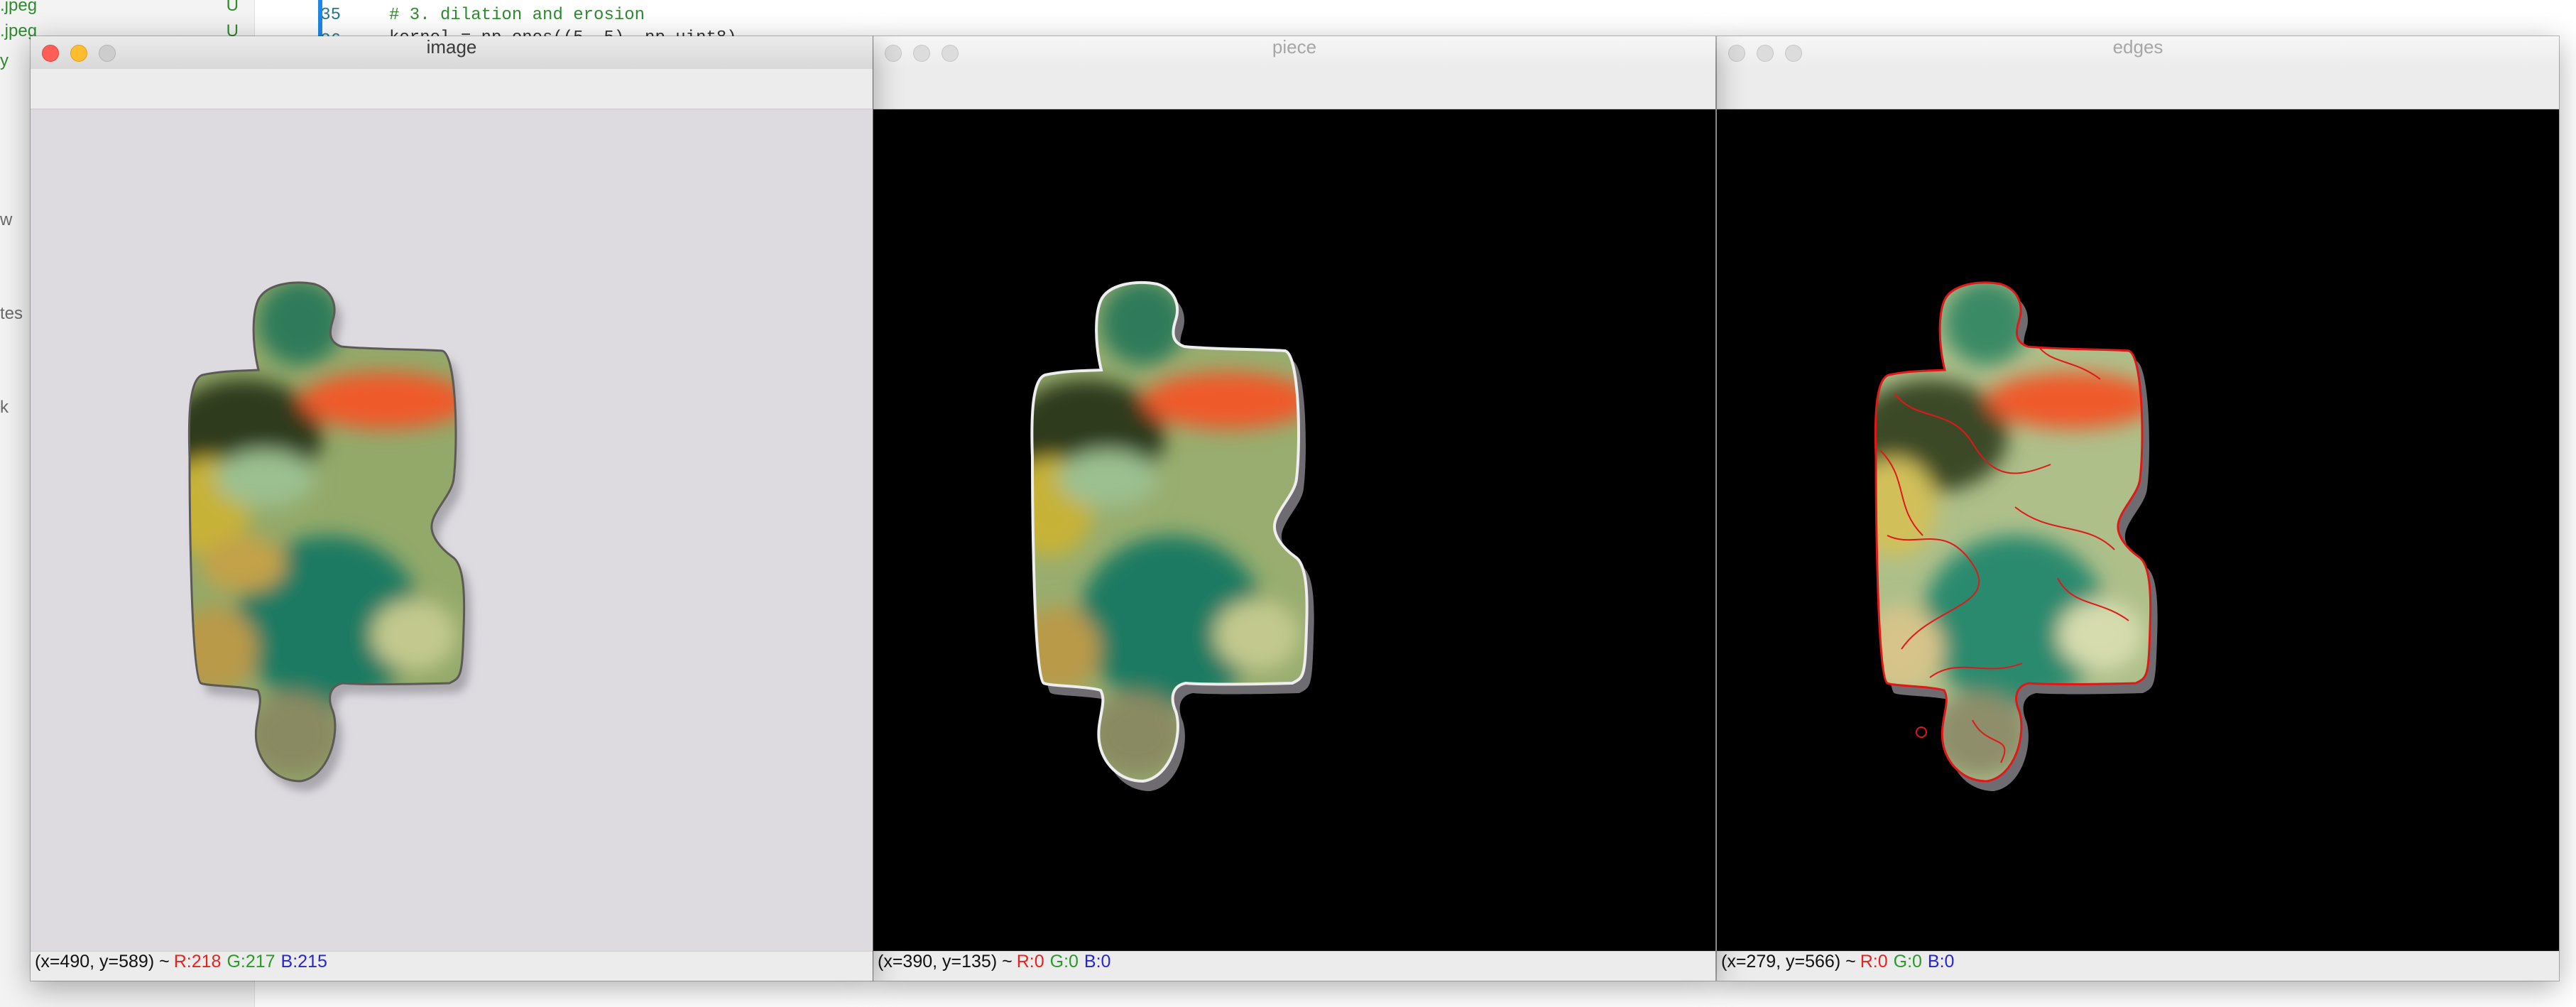  I want to click on green-value: G:217, so click(251, 961).